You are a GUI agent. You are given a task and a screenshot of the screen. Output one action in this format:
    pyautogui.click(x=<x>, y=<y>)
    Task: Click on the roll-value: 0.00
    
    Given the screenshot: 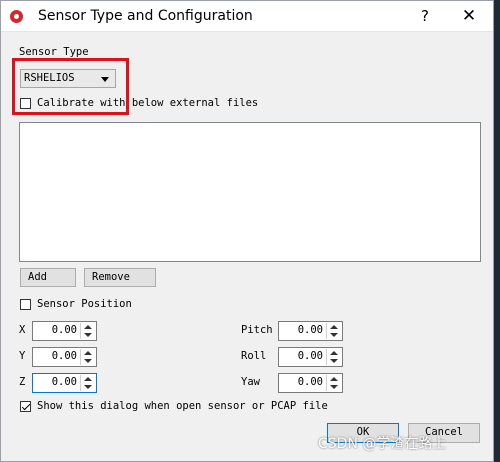 What is the action you would take?
    pyautogui.click(x=310, y=356)
    